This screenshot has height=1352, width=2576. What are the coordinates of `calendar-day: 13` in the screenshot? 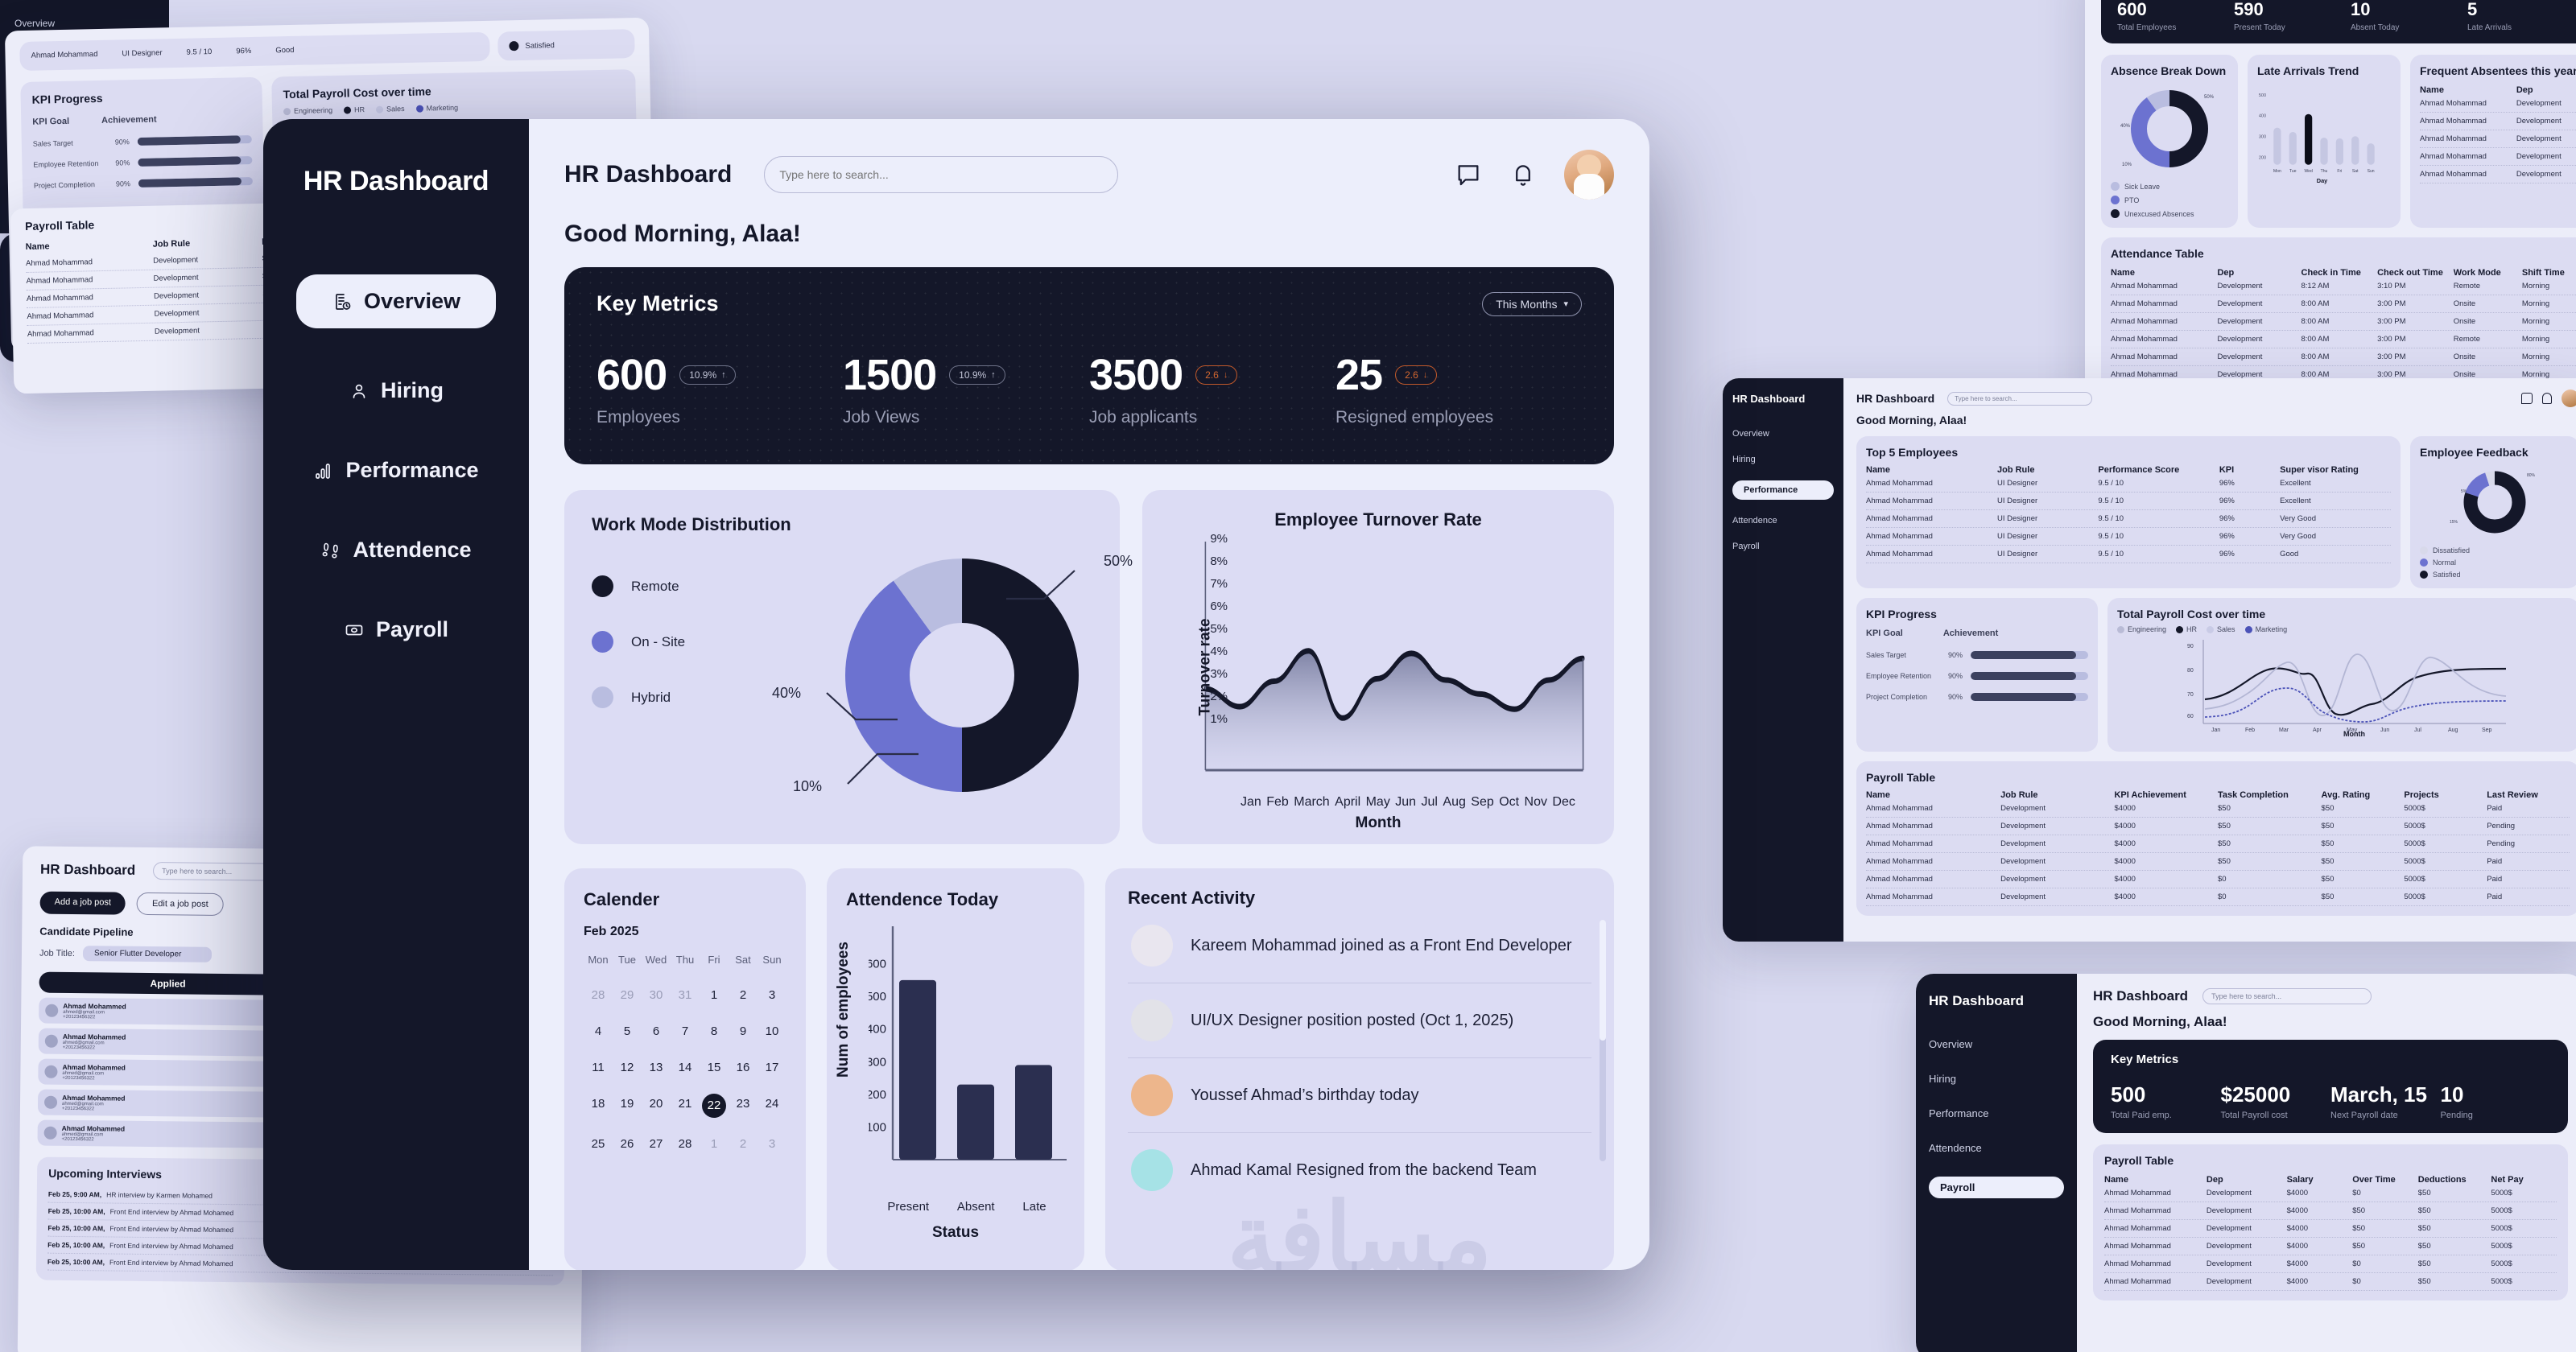 It's located at (656, 1067).